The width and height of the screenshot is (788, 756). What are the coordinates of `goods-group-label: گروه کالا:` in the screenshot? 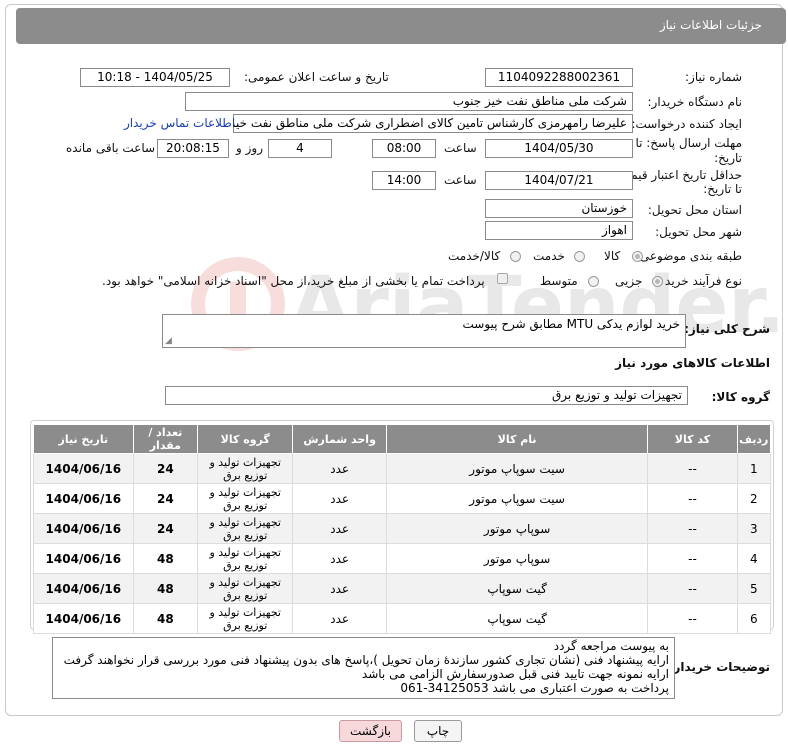 It's located at (740, 397).